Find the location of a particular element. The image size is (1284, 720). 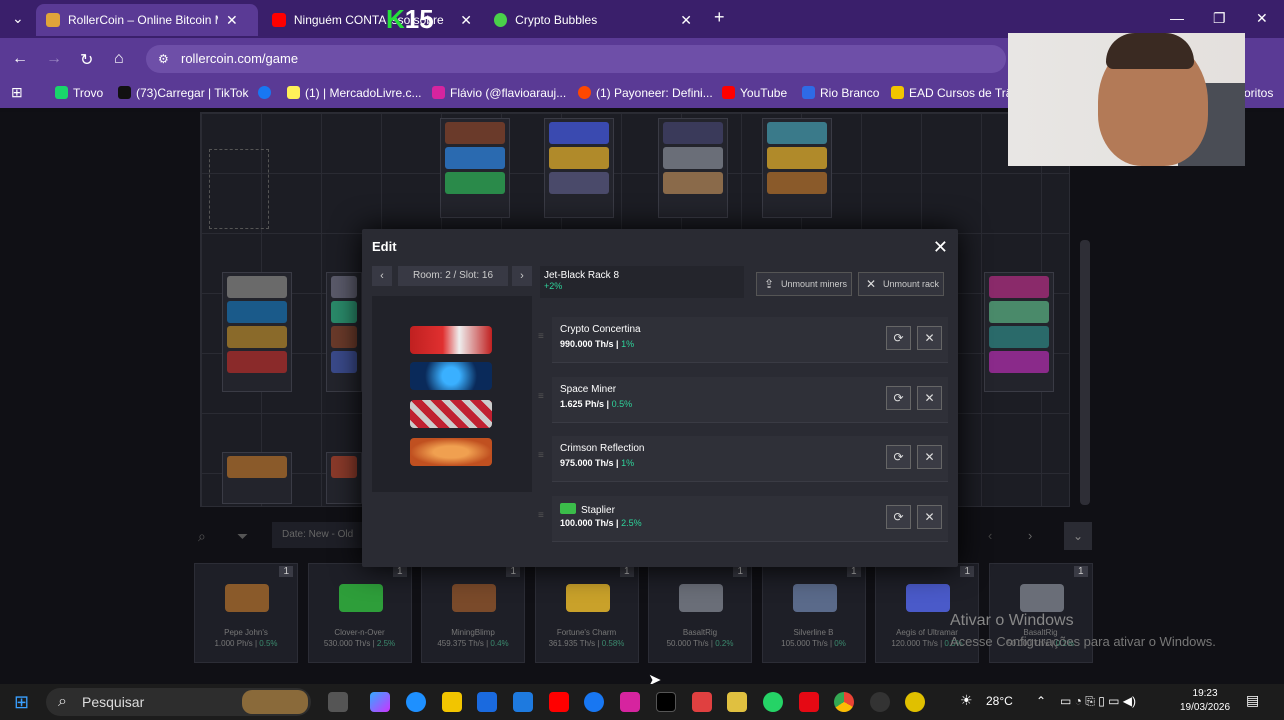

windows-start-icon: ⊞ is located at coordinates (21, 702).